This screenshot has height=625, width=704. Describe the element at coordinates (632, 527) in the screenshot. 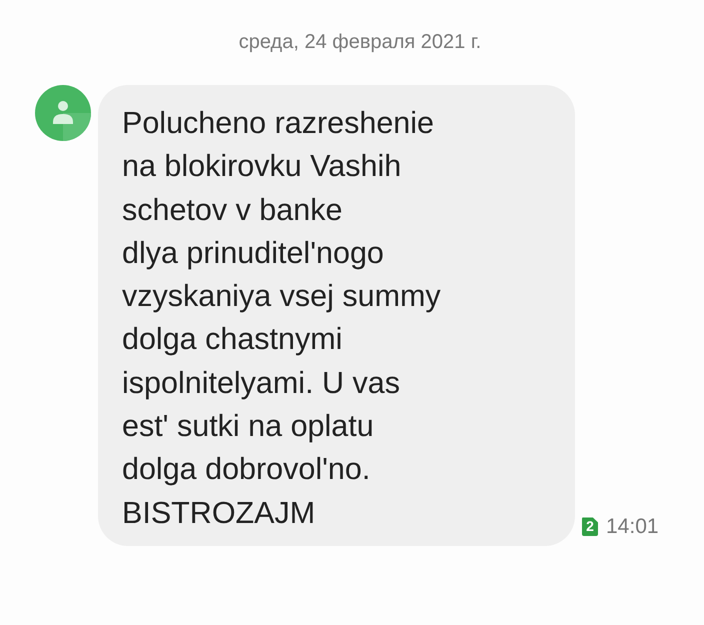

I see `message-time: 14:01` at that location.